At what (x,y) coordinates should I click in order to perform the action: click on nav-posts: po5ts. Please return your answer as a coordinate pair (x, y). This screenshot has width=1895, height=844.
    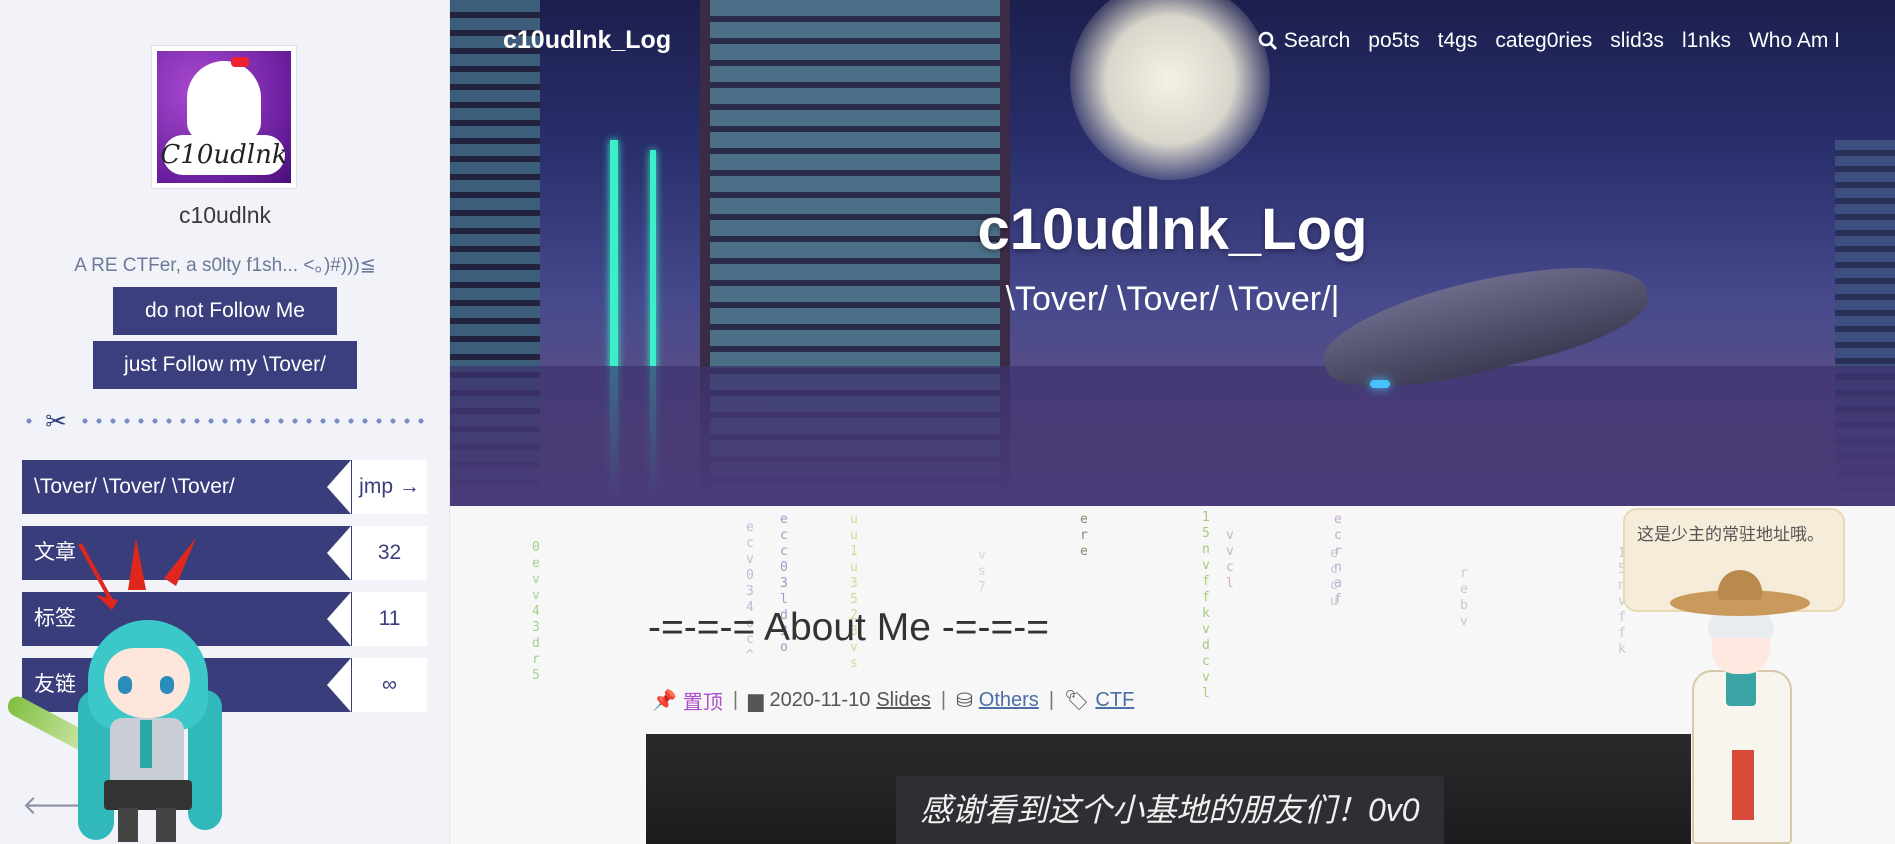
    Looking at the image, I should click on (1393, 41).